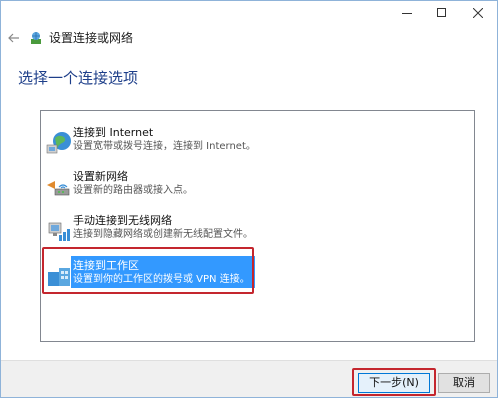  What do you see at coordinates (78, 78) in the screenshot?
I see `page-heading: 选择一个连接选项` at bounding box center [78, 78].